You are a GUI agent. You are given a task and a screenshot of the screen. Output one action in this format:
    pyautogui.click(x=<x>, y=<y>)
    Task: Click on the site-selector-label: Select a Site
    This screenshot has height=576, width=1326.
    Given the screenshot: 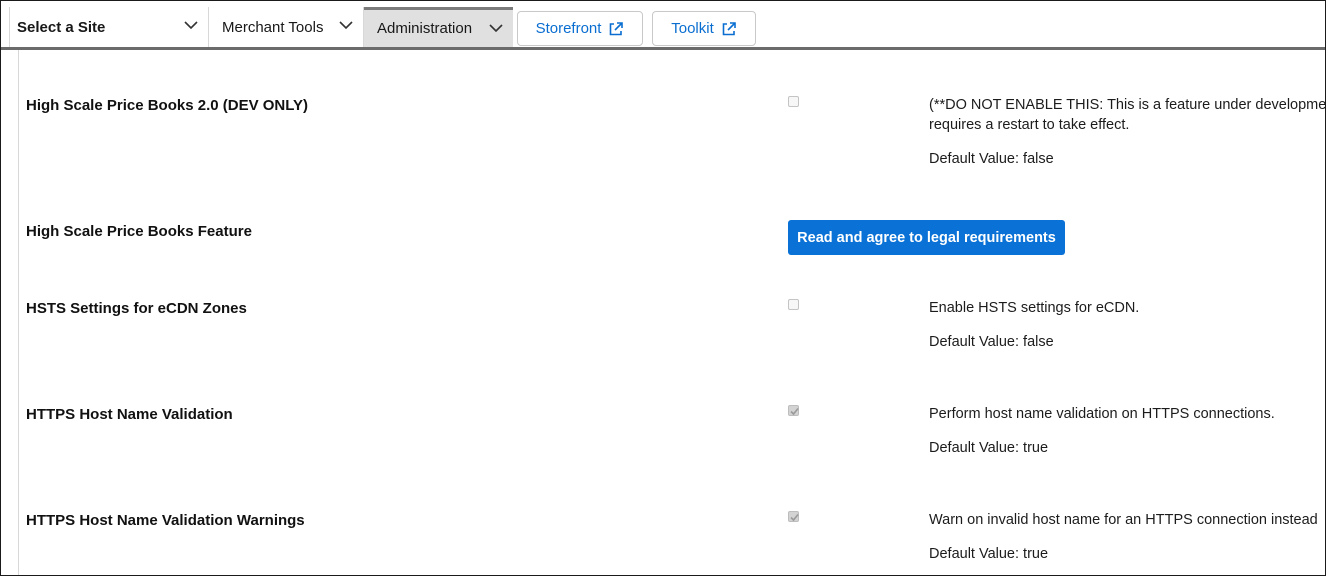 What is the action you would take?
    pyautogui.click(x=61, y=27)
    